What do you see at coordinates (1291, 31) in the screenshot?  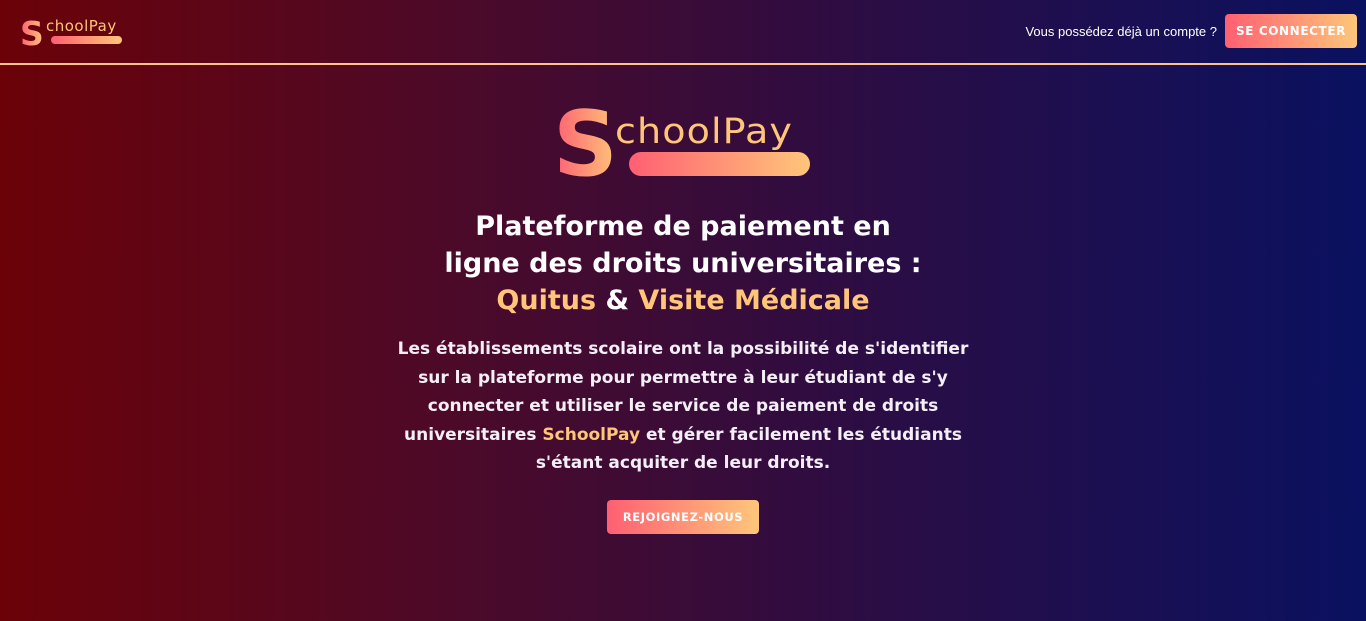 I see `login-button: SE CONNECTER` at bounding box center [1291, 31].